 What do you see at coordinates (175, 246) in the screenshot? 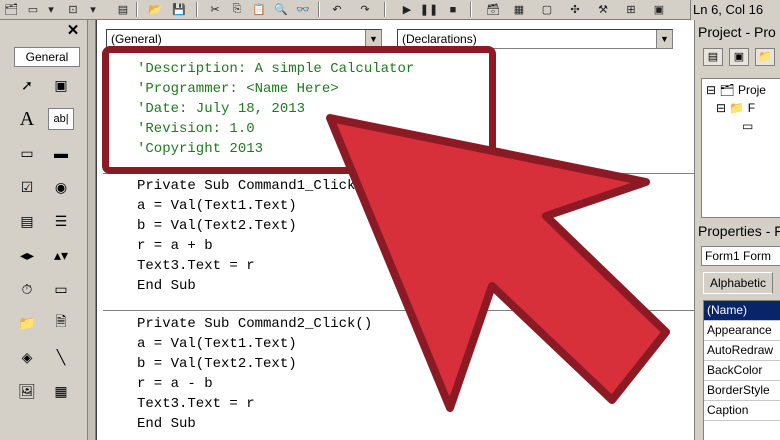
I see `code-line: r = a + b` at bounding box center [175, 246].